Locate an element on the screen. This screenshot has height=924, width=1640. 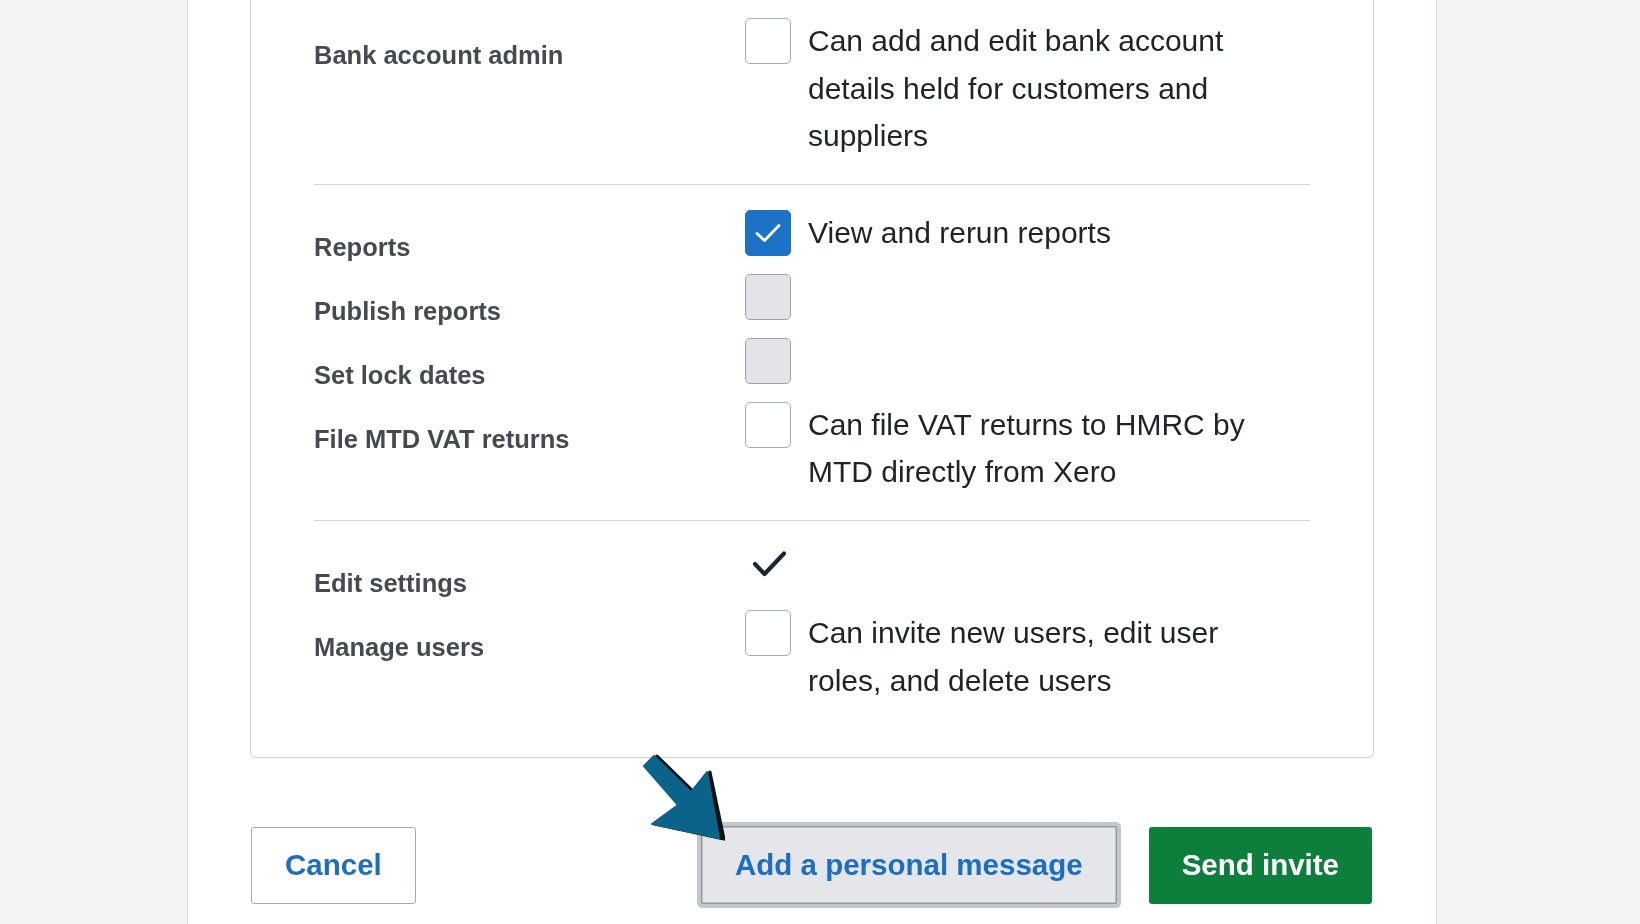
cancel-button: Cancel is located at coordinates (333, 865).